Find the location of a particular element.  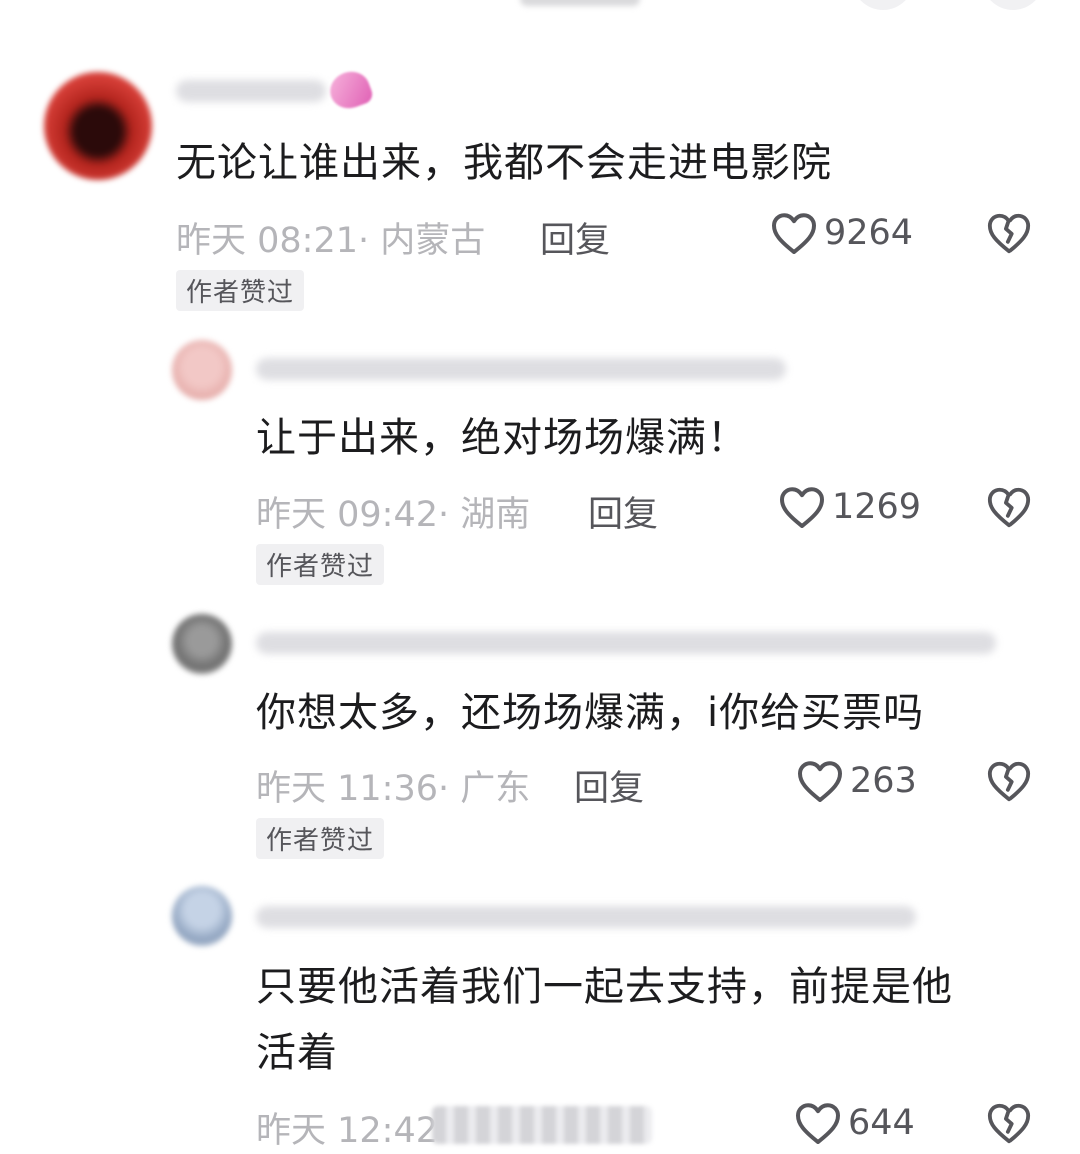

like-count: 644 is located at coordinates (881, 1123).